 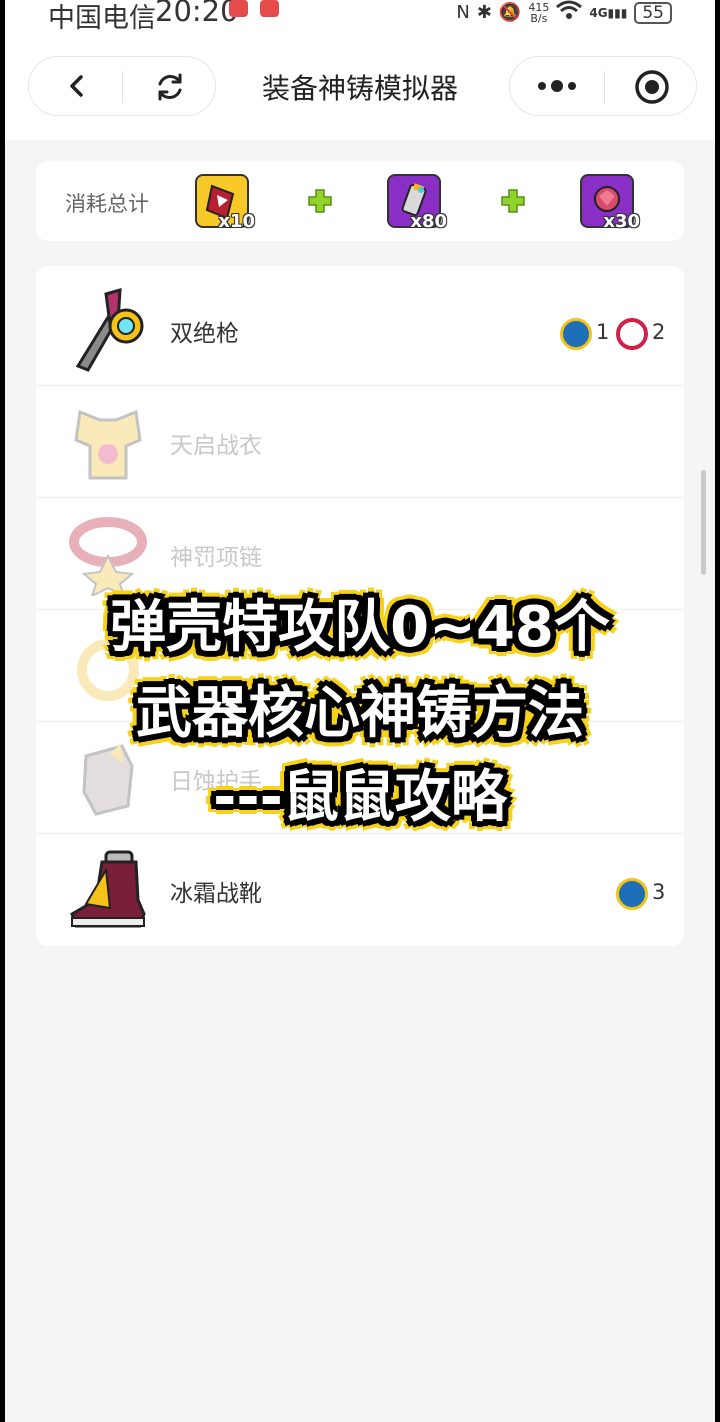 I want to click on target-circle-icon, so click(x=652, y=87).